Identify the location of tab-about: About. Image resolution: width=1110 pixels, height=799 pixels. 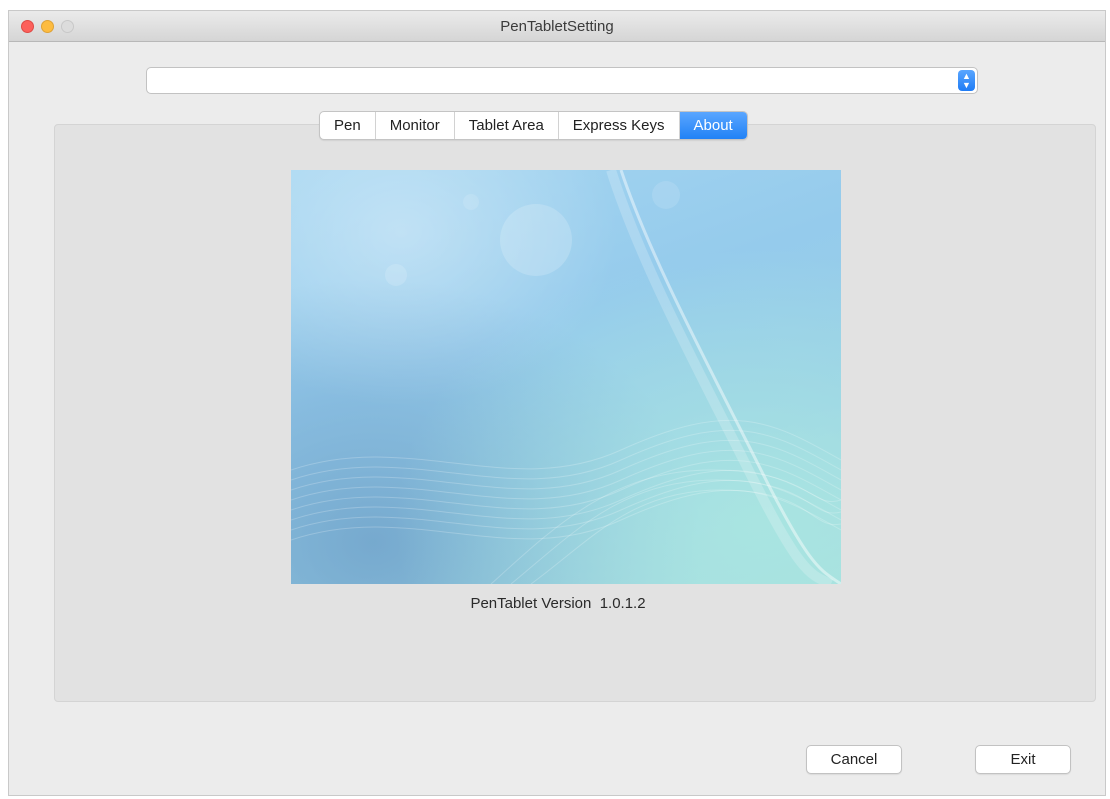
(713, 125).